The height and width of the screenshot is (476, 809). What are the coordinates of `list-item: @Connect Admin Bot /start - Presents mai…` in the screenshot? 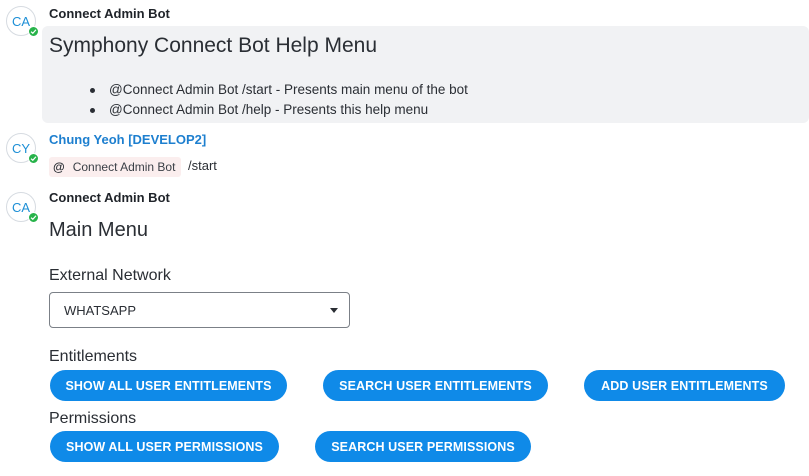 It's located at (279, 90).